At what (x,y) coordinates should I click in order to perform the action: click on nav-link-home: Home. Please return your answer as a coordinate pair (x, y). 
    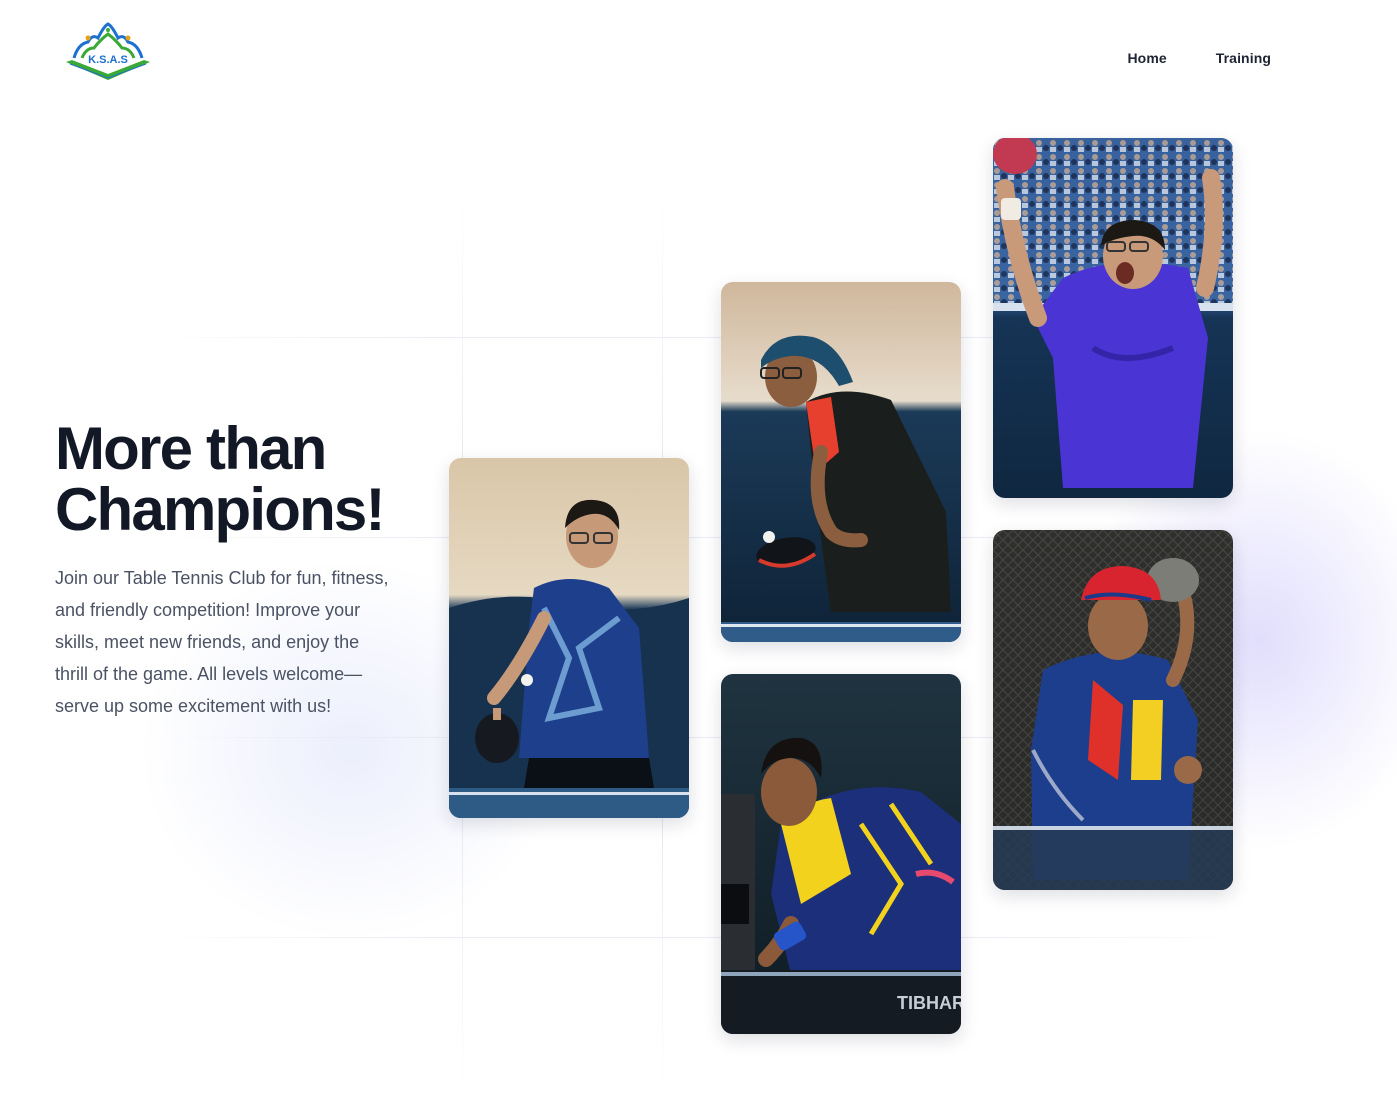
    Looking at the image, I should click on (1146, 58).